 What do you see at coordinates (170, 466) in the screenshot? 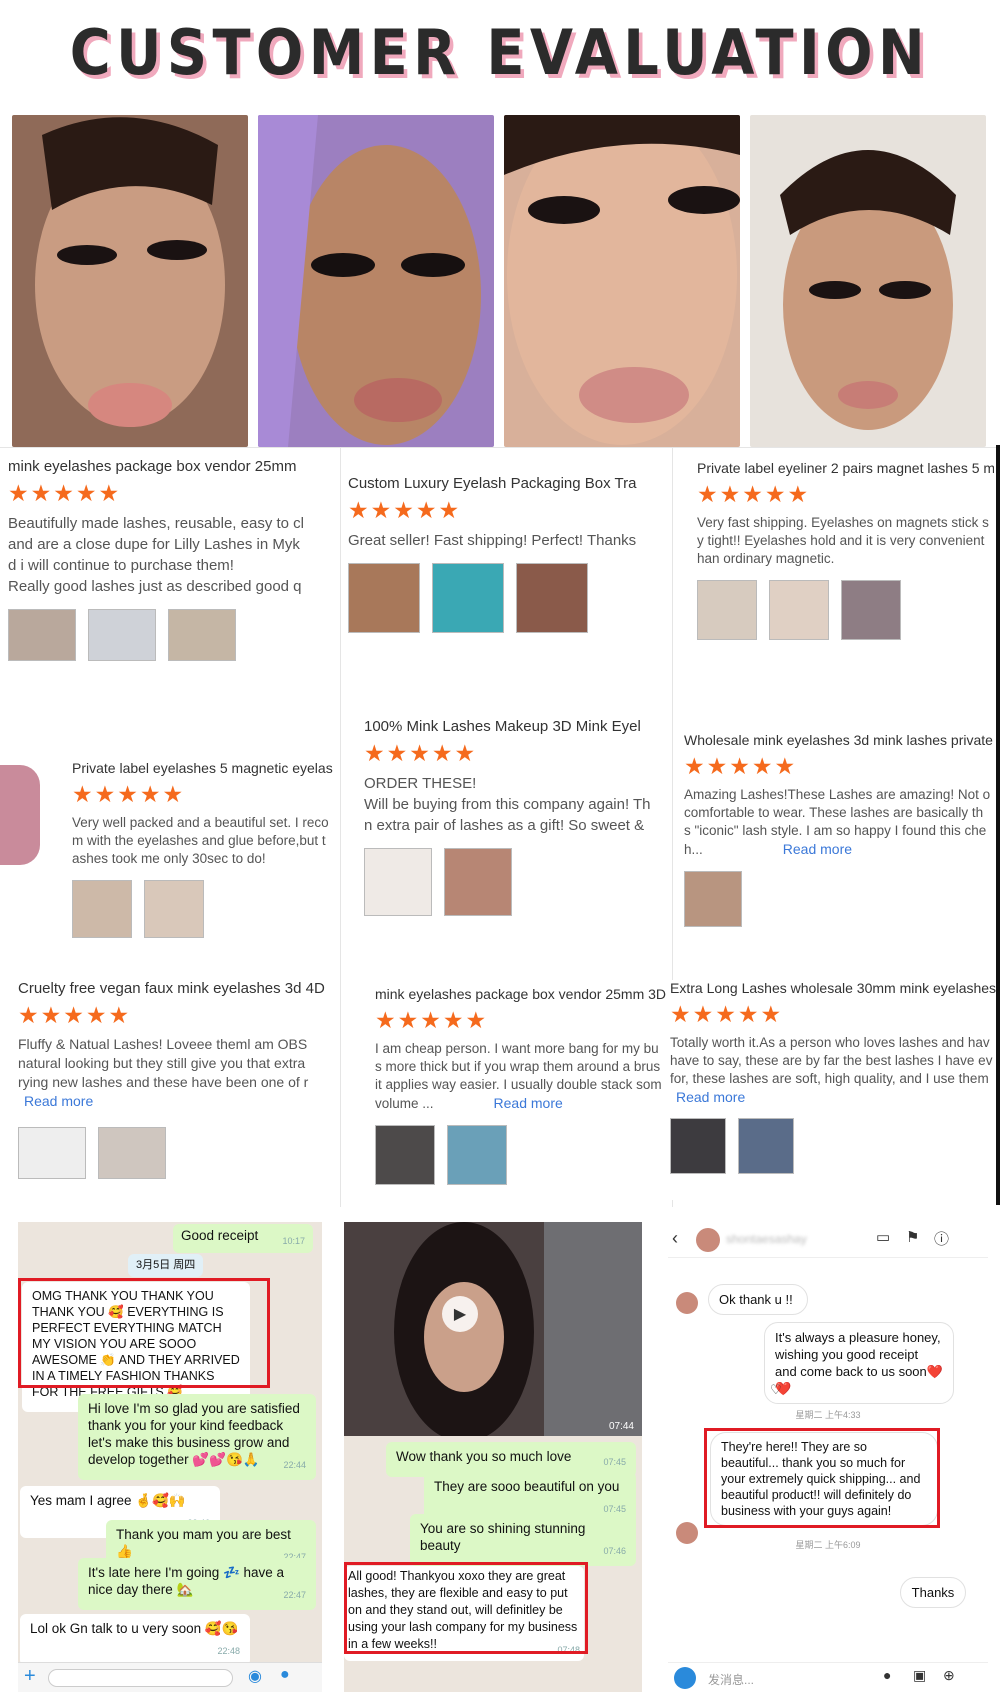
I see `review-title: mink eyelashes package box vendor 25mm` at bounding box center [170, 466].